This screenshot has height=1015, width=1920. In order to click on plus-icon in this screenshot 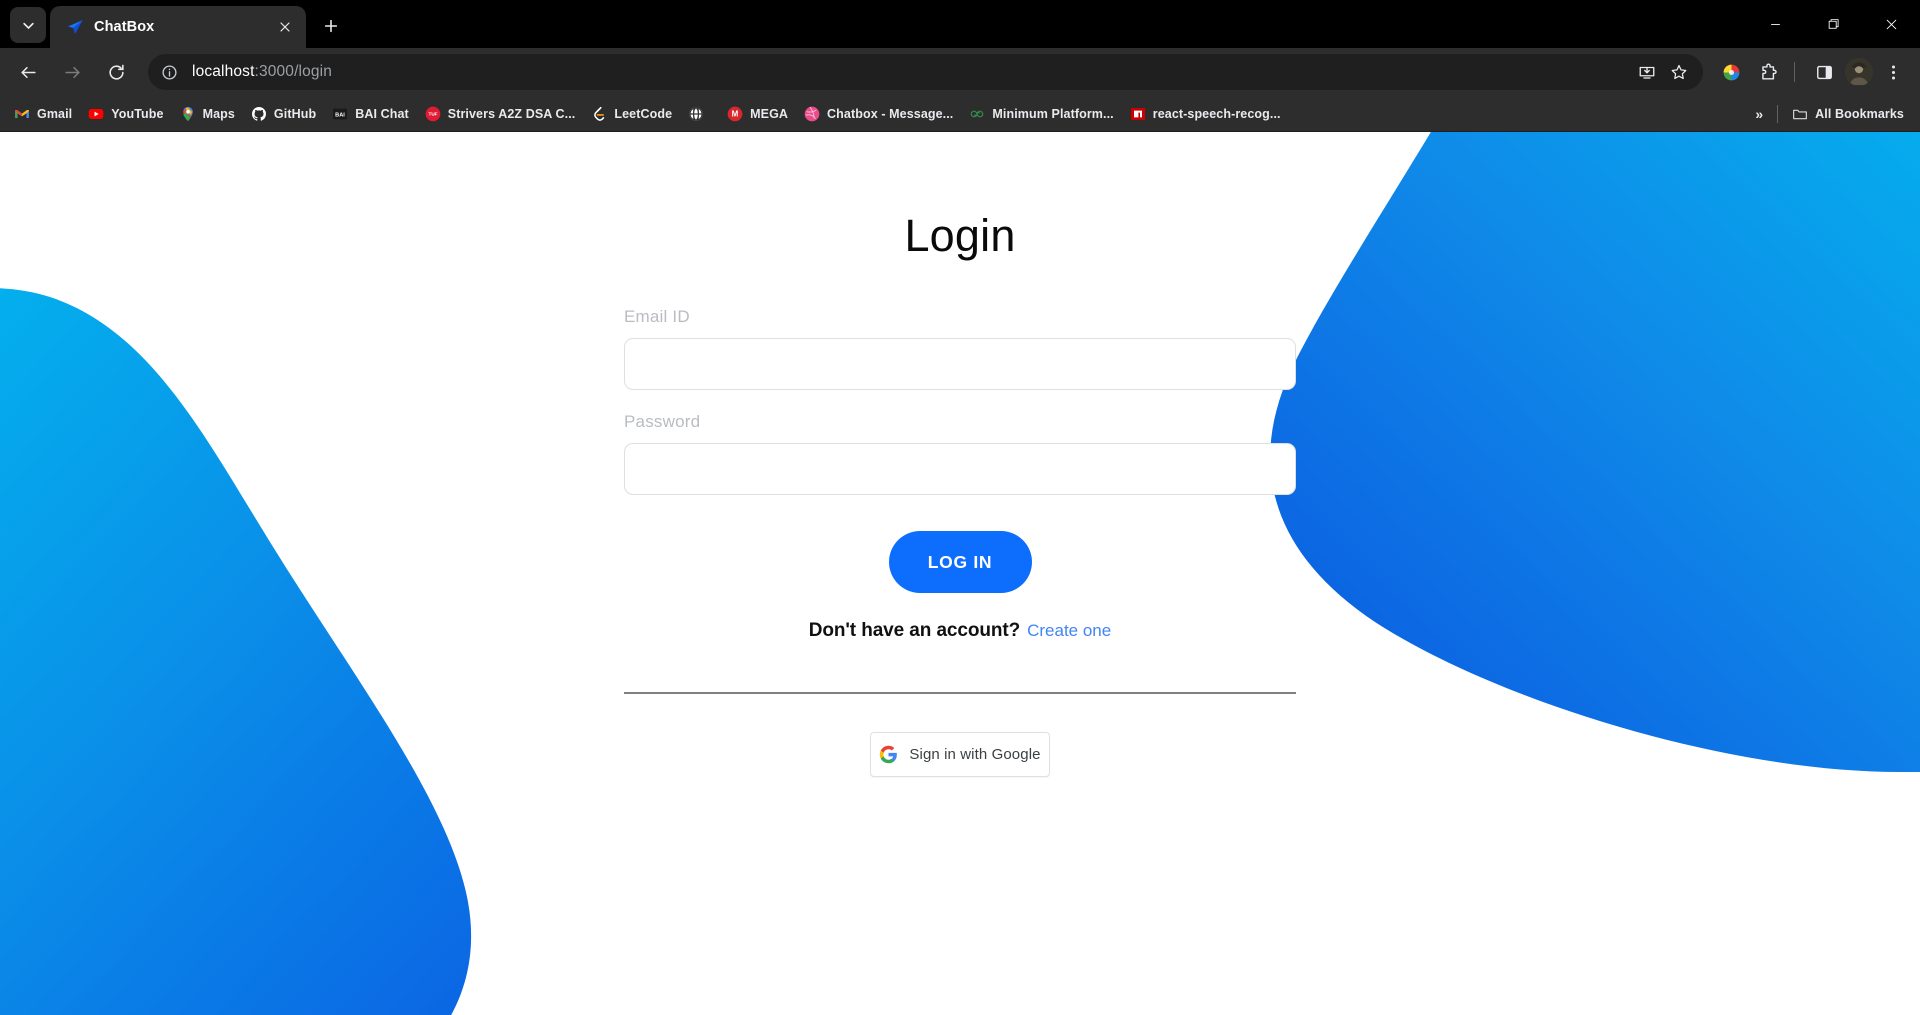, I will do `click(331, 26)`.